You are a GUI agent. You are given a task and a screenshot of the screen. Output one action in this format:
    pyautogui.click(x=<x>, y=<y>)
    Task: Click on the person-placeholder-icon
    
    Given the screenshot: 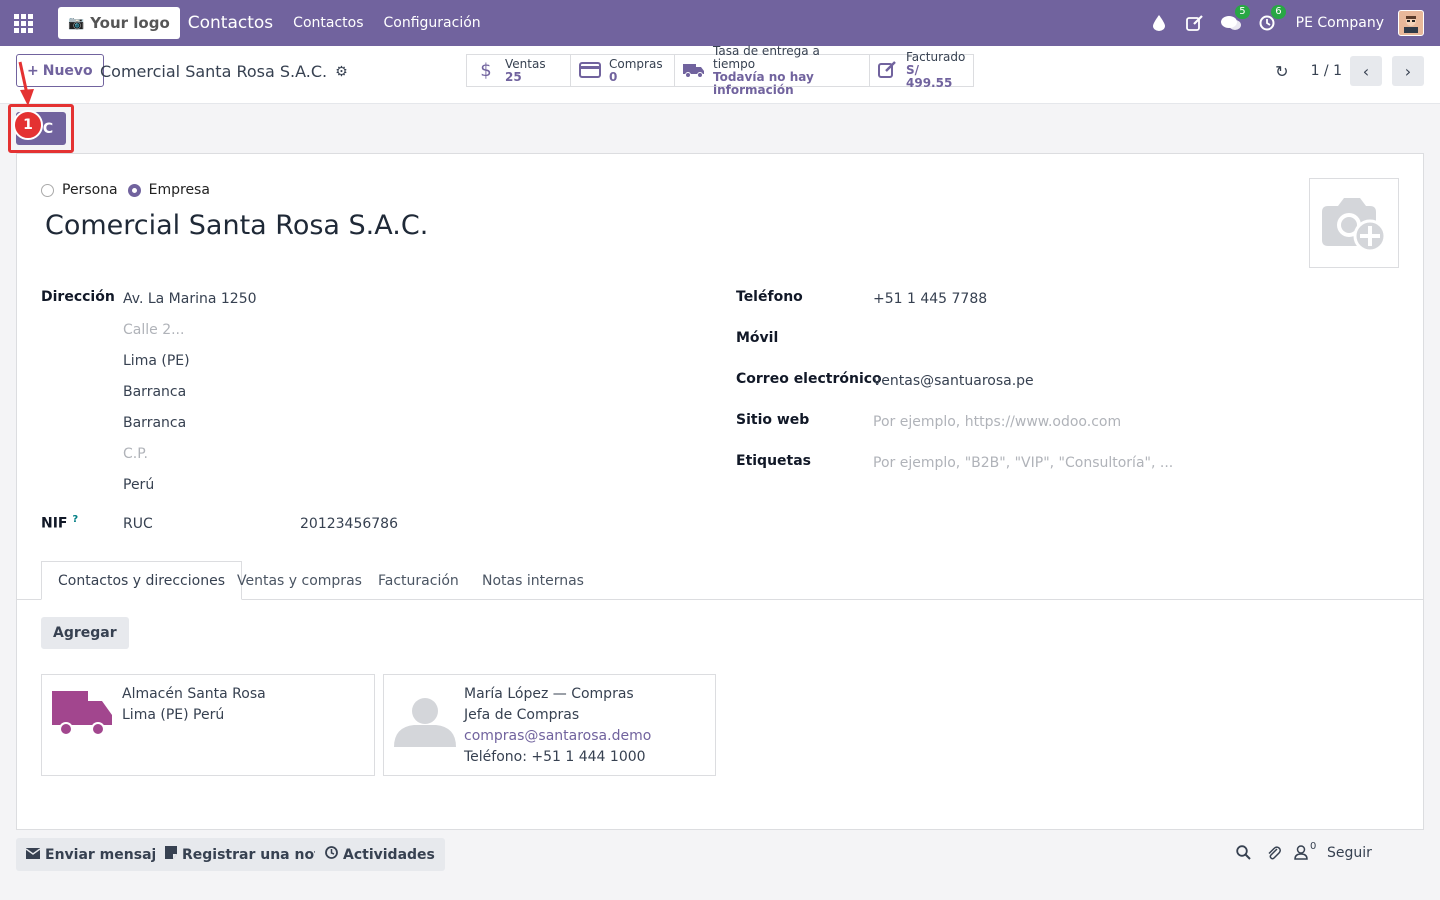 What is the action you would take?
    pyautogui.click(x=425, y=722)
    